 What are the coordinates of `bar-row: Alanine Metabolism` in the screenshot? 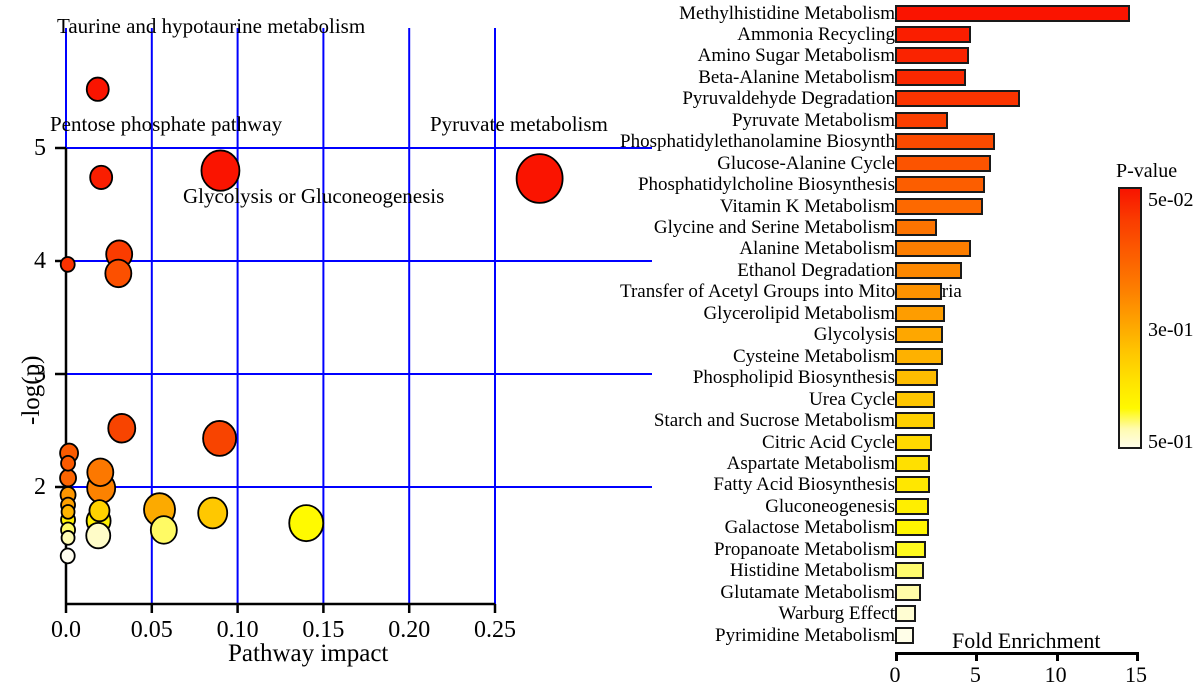 It's located at (880, 249).